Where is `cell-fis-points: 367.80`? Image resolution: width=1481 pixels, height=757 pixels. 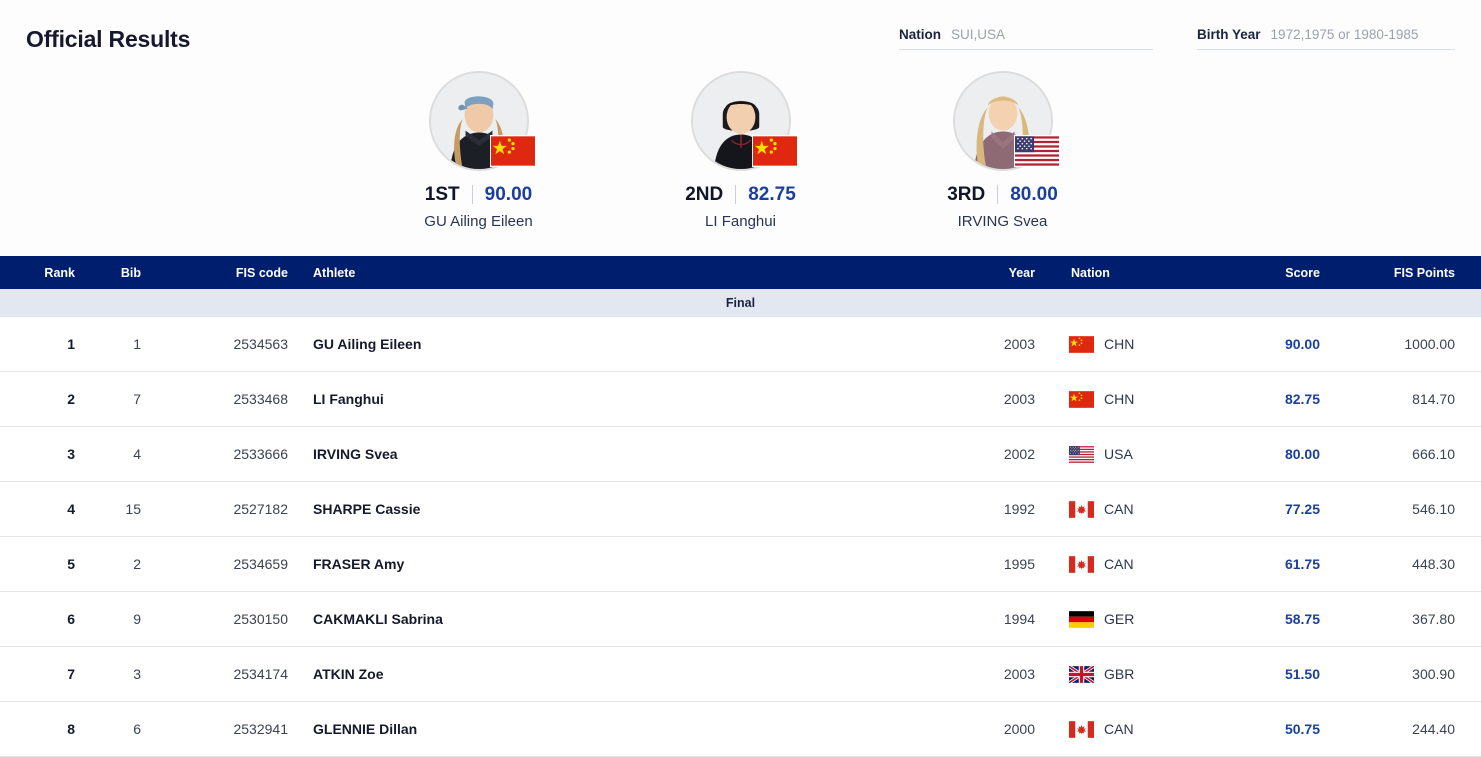 cell-fis-points: 367.80 is located at coordinates (1433, 619).